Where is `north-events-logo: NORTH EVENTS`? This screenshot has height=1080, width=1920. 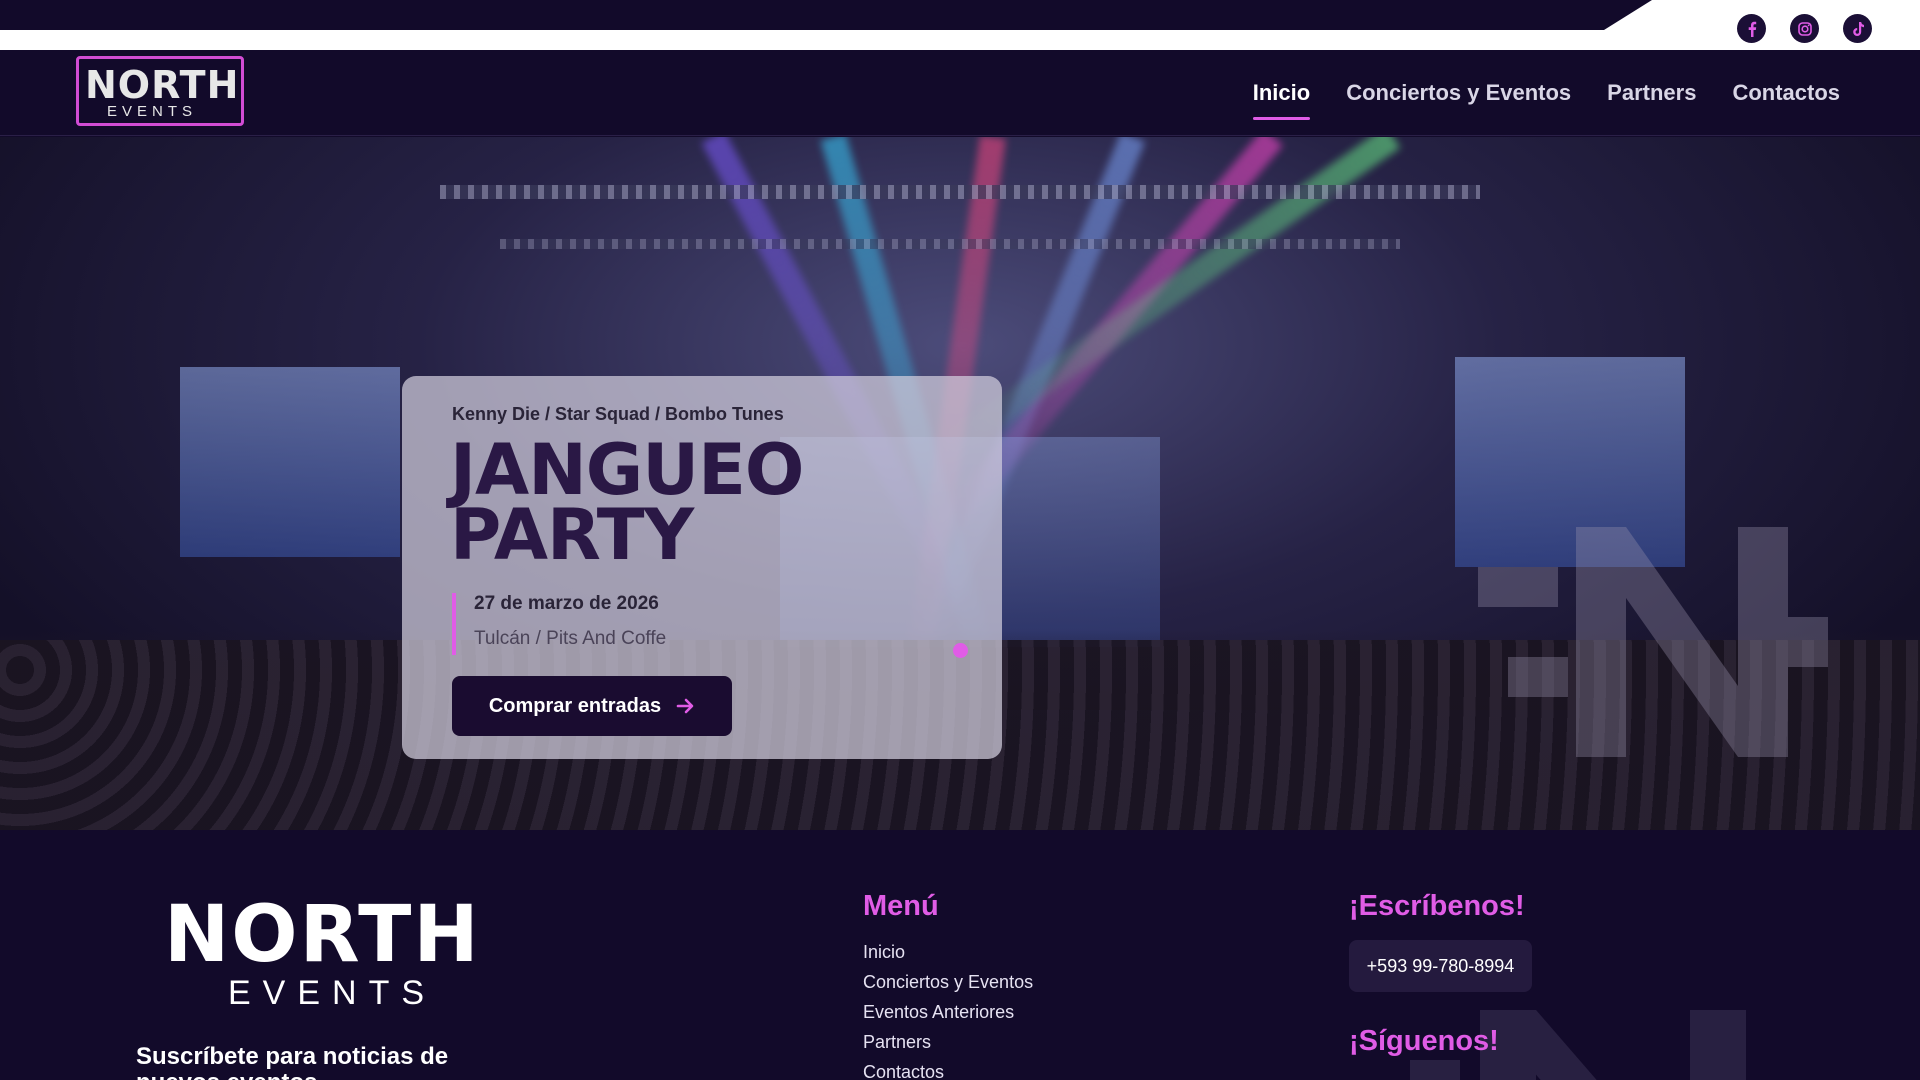
north-events-logo: NORTH EVENTS is located at coordinates (160, 91).